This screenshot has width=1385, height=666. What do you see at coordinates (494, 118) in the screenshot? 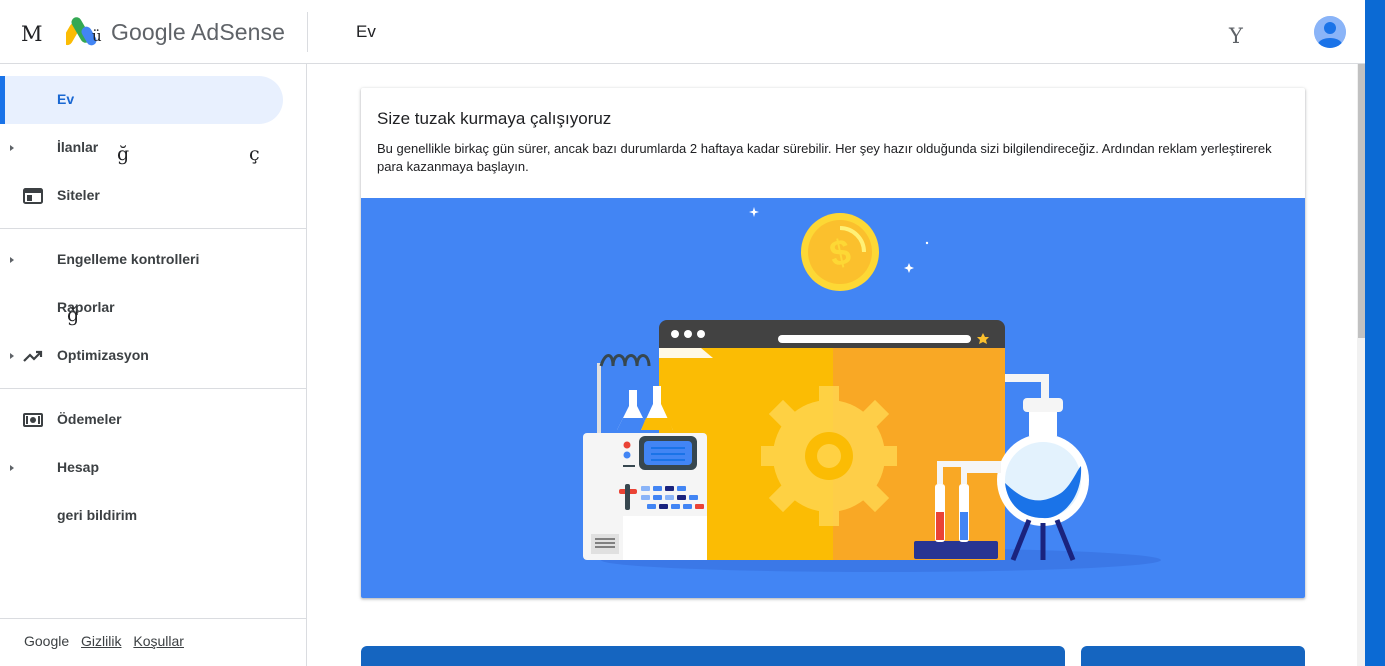
I see `card-title: Size tuzak kurmaya çalışıyoruz` at bounding box center [494, 118].